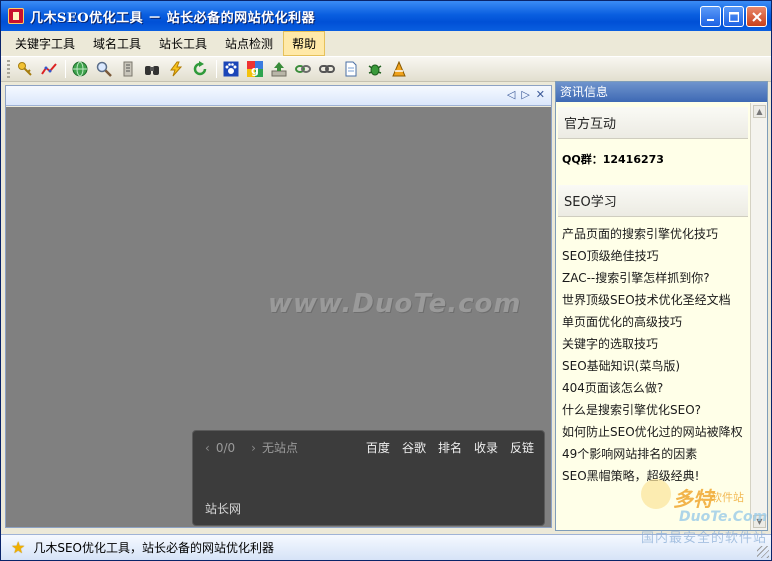 This screenshot has width=772, height=561. What do you see at coordinates (117, 43) in the screenshot?
I see `menu-domain-tools: 域名工具` at bounding box center [117, 43].